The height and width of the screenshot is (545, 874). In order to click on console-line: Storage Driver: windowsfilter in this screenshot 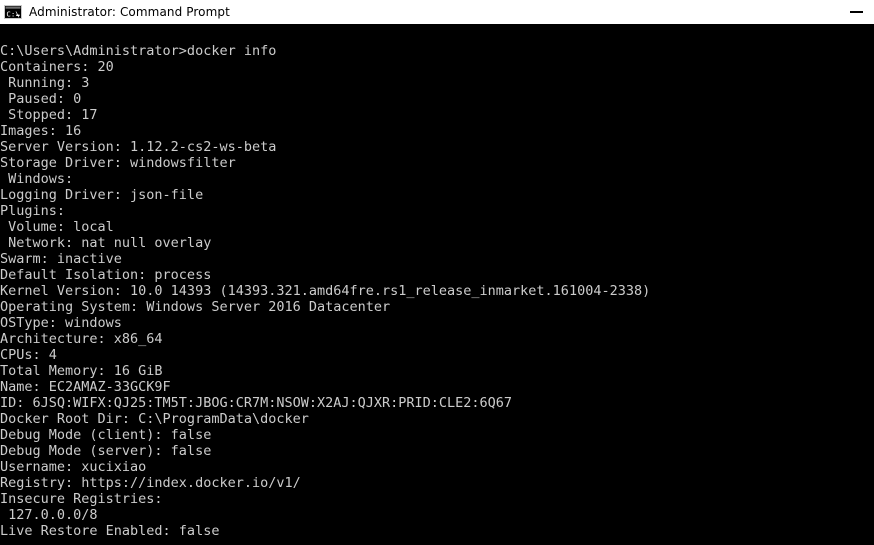, I will do `click(118, 163)`.